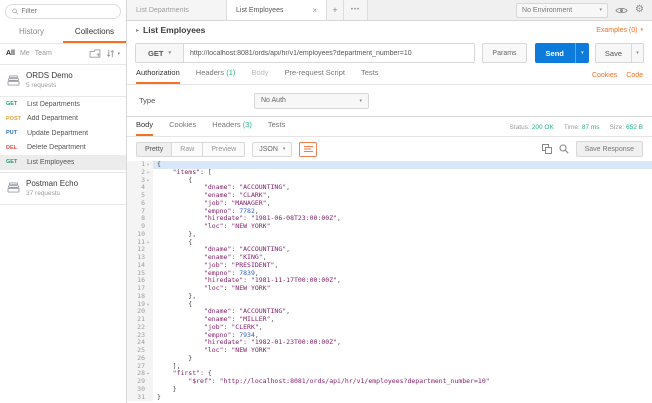 Image resolution: width=652 pixels, height=403 pixels. What do you see at coordinates (613, 53) in the screenshot?
I see `save-button: Save` at bounding box center [613, 53].